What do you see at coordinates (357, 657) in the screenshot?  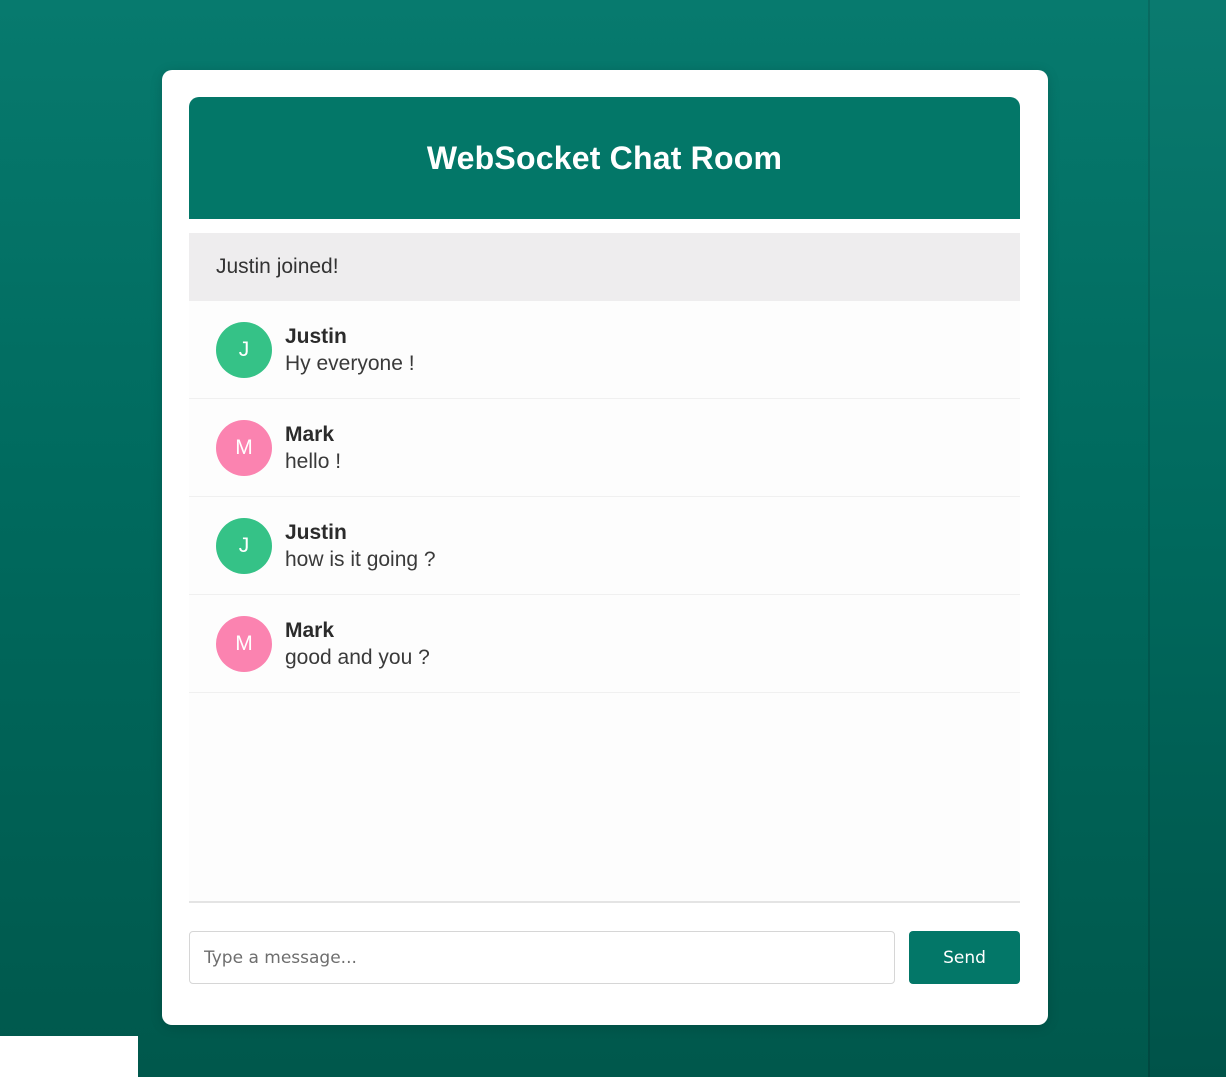 I see `message-text: good and you ?` at bounding box center [357, 657].